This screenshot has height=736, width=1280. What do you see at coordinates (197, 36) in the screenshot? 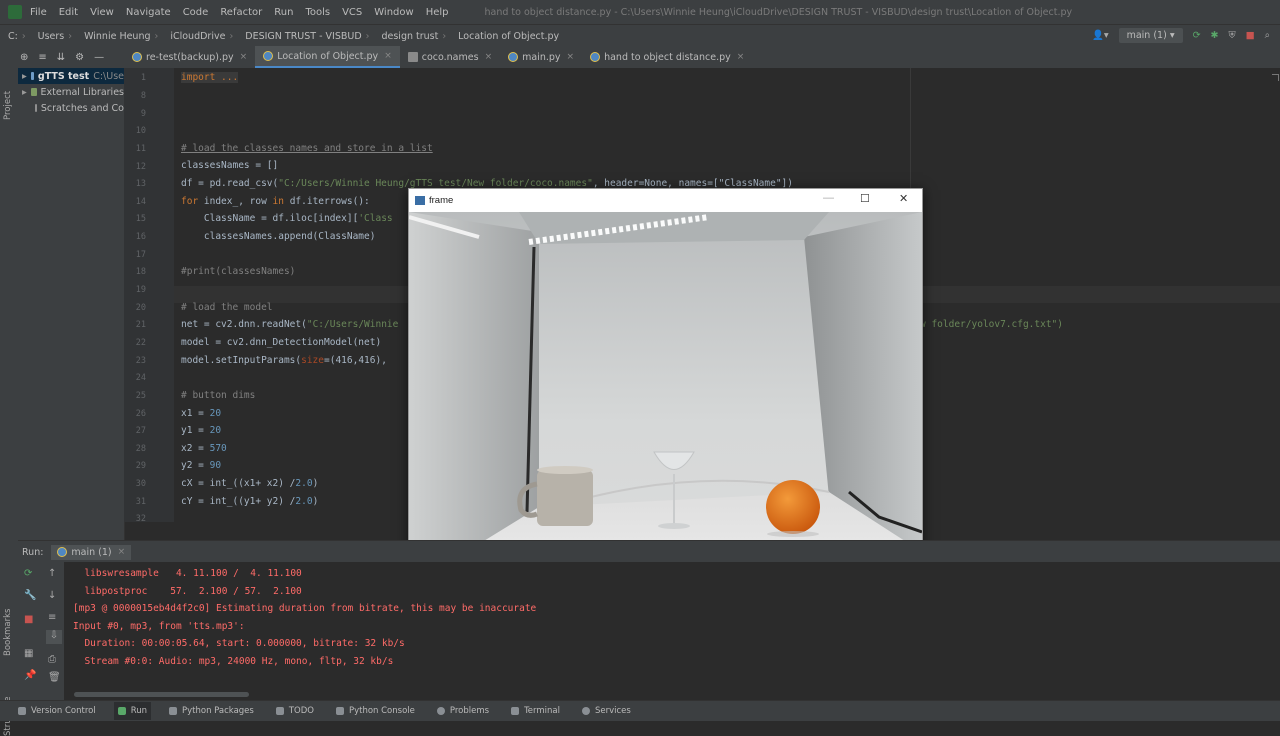
I see `breadcrumb-item: iCloudDrive` at bounding box center [197, 36].